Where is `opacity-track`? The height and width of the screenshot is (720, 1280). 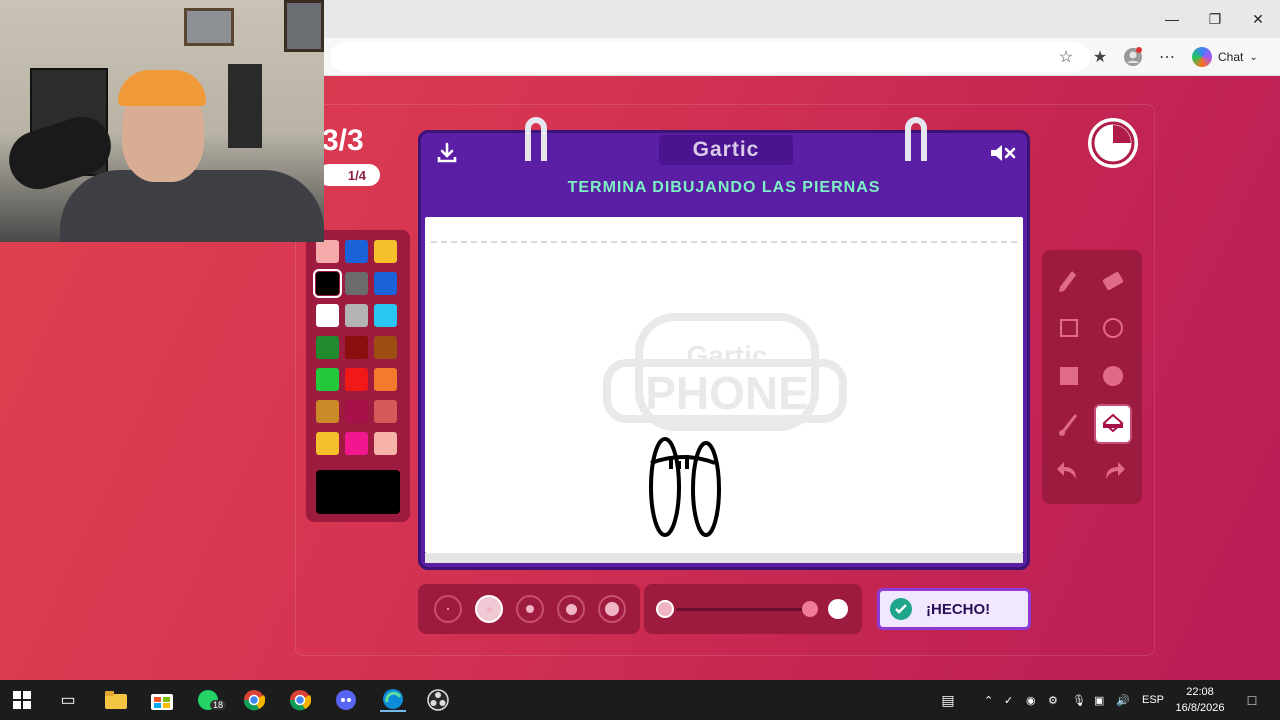
opacity-track is located at coordinates (741, 609).